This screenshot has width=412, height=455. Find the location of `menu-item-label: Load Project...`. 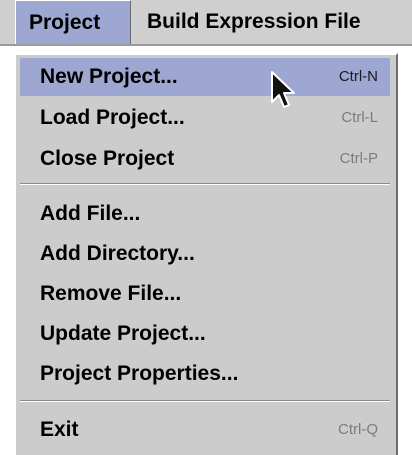

menu-item-label: Load Project... is located at coordinates (112, 117).